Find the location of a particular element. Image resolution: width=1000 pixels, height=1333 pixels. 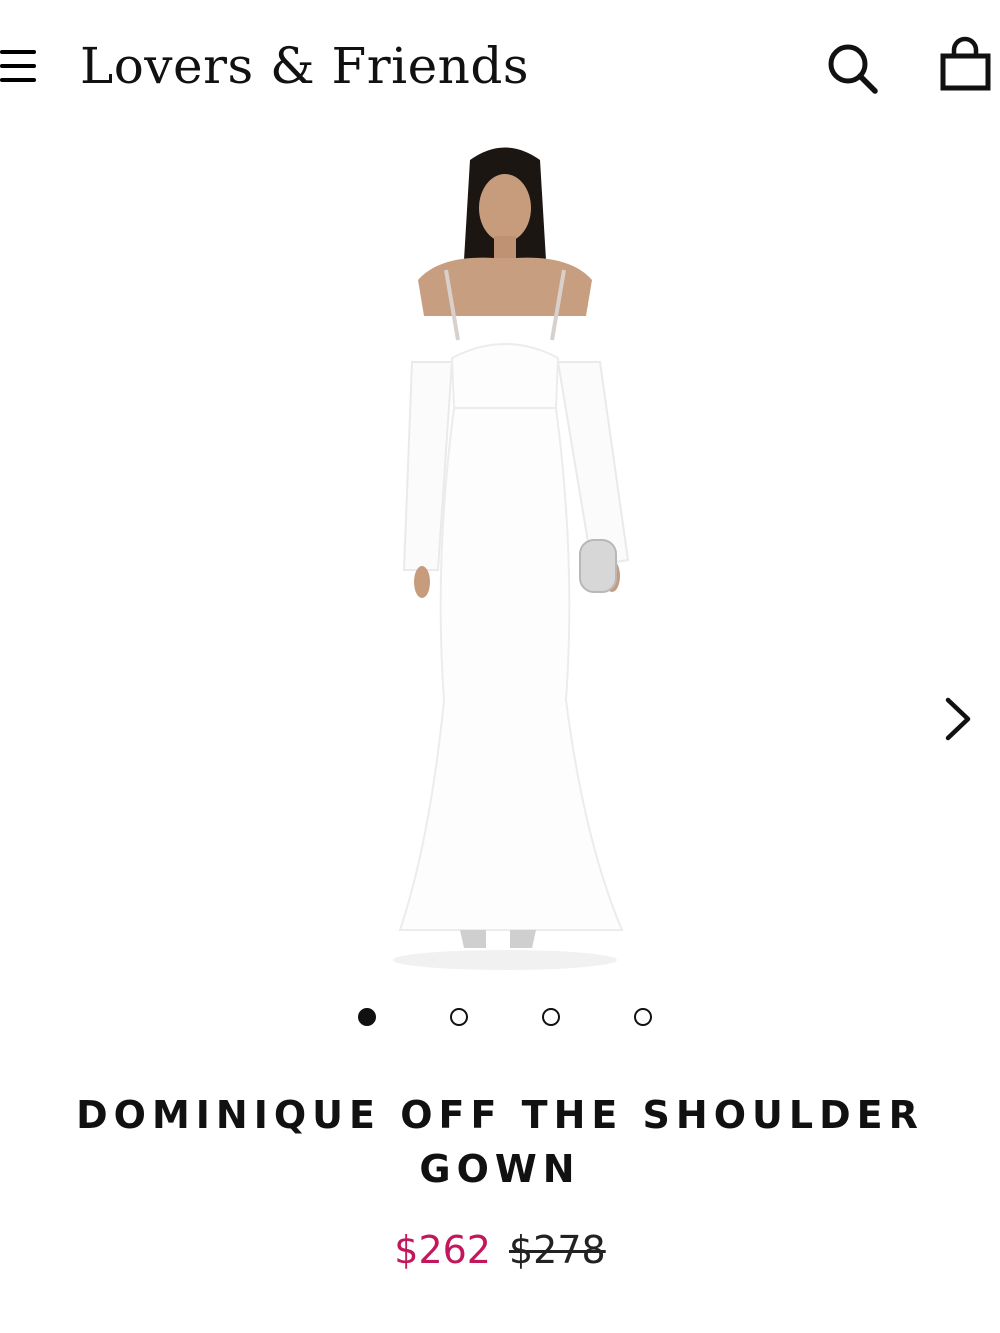

original-price: $278 is located at coordinates (557, 1250).